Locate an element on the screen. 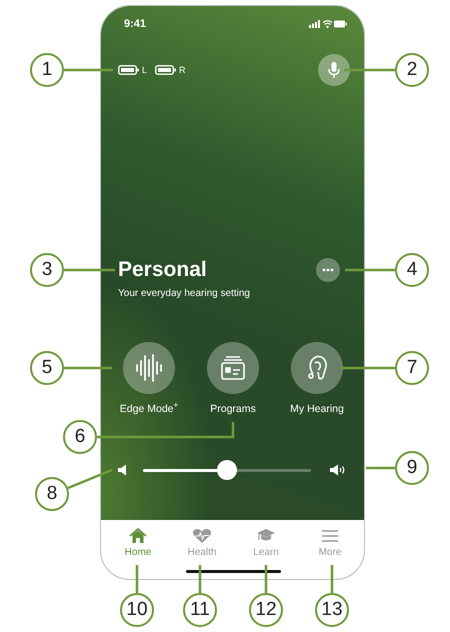  status-icons is located at coordinates (328, 24).